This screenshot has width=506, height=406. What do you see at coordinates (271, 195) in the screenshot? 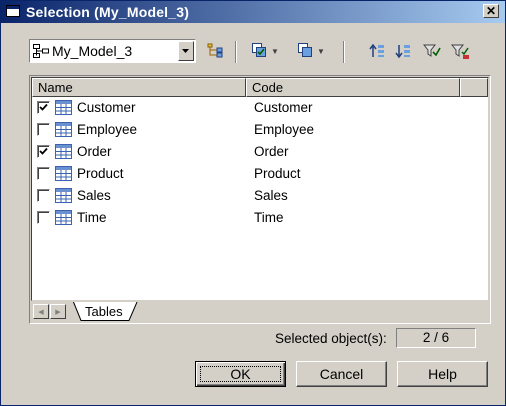
I see `row-code: Sales` at bounding box center [271, 195].